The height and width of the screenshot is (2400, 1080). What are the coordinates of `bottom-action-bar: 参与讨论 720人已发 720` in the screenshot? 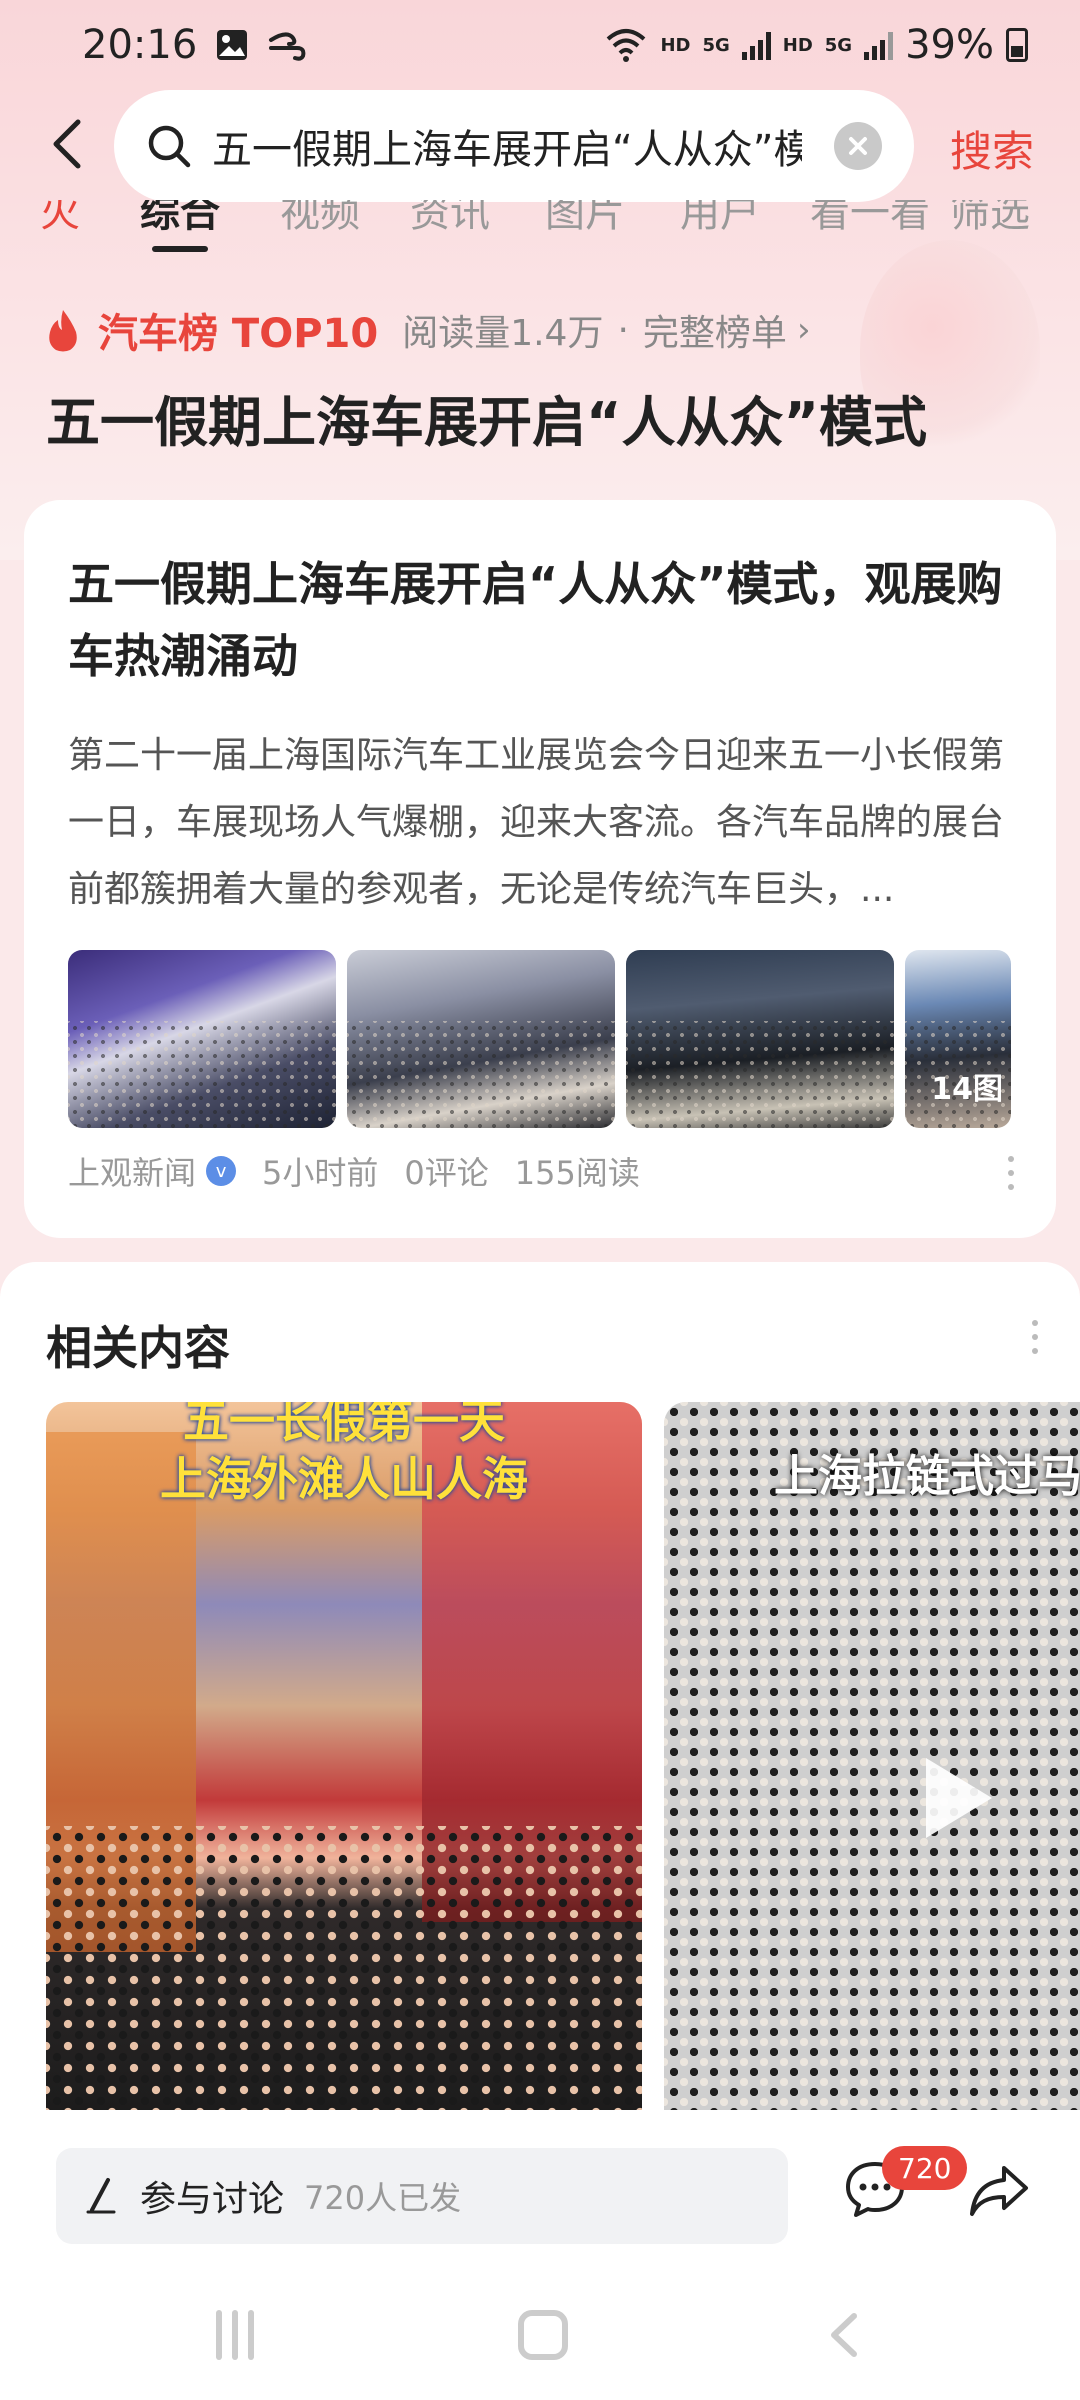 It's located at (540, 2195).